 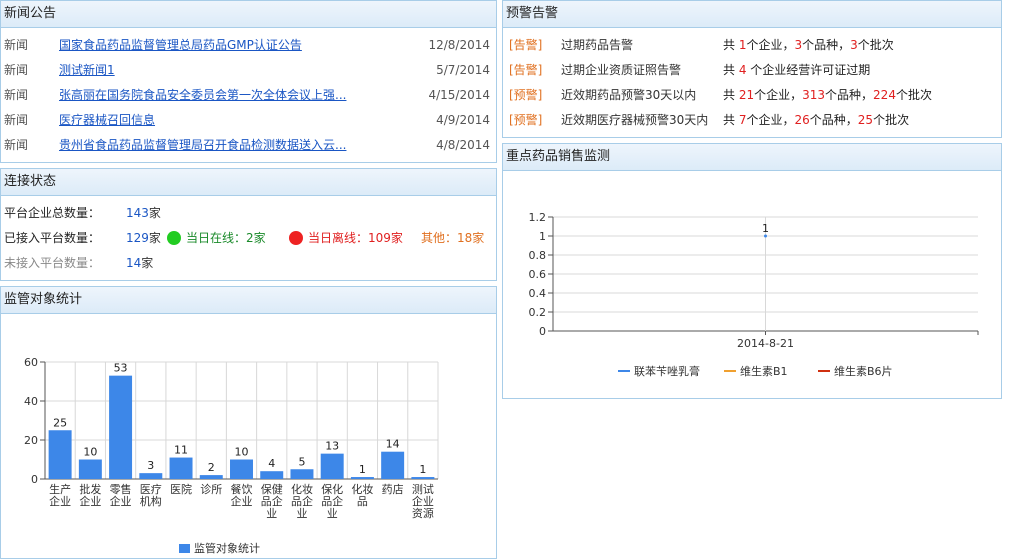 What do you see at coordinates (463, 145) in the screenshot?
I see `news-date: 4/8/2014` at bounding box center [463, 145].